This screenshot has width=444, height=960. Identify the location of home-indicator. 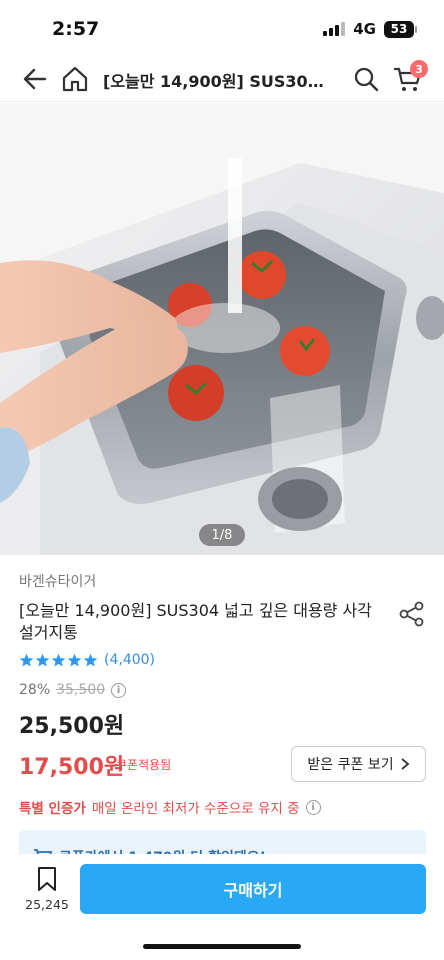
(222, 946).